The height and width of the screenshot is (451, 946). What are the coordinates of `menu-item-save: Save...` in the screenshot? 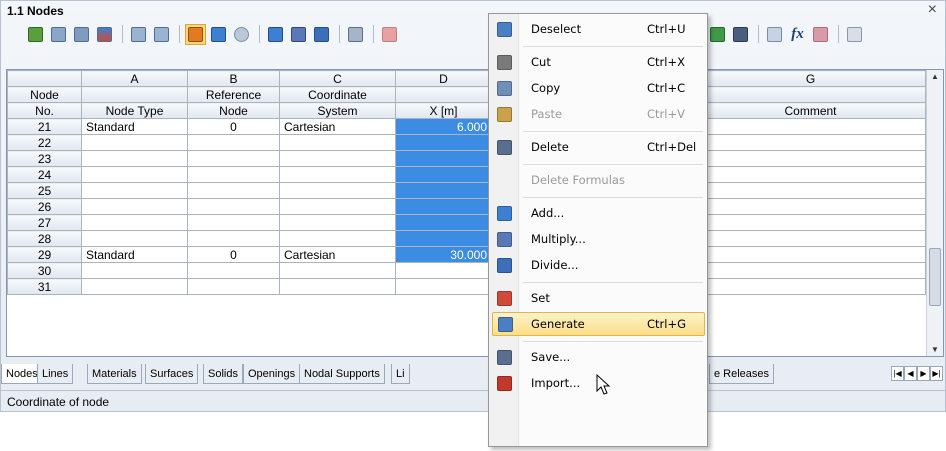 It's located at (598, 357).